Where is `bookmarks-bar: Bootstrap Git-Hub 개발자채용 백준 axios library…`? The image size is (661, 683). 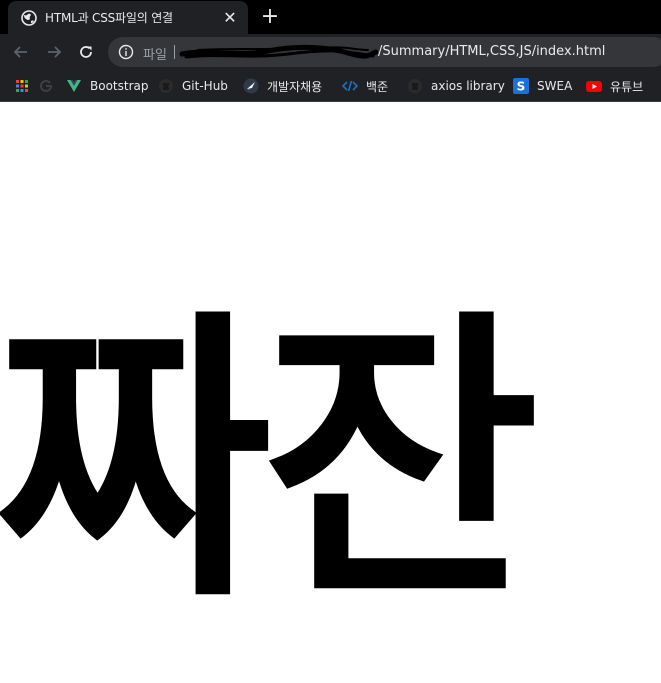
bookmarks-bar: Bootstrap Git-Hub 개발자채용 백준 axios library… is located at coordinates (330, 86).